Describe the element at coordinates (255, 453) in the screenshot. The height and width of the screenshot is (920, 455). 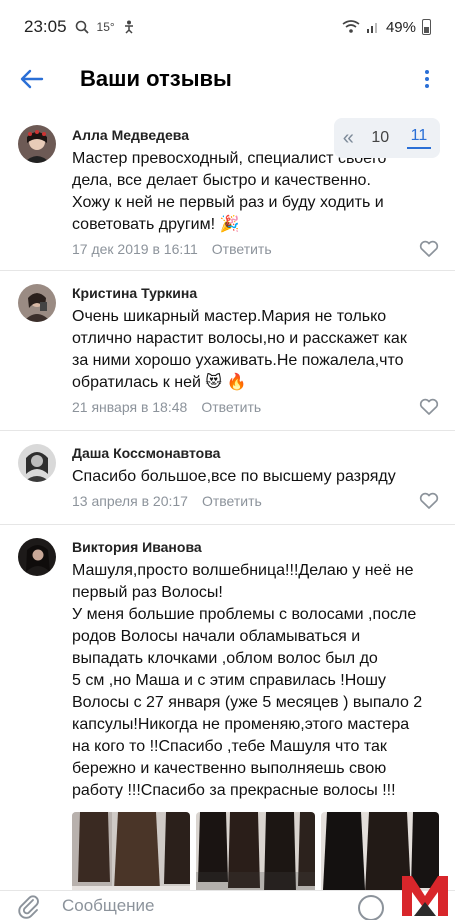
I see `review-author: Даша Коссмонавтова` at that location.